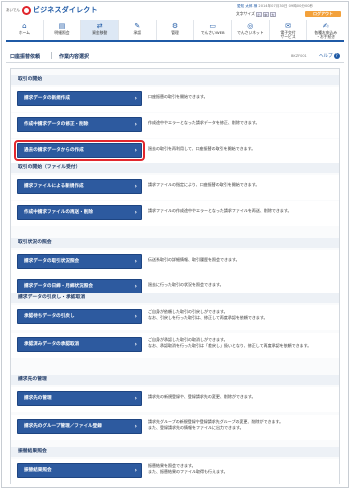  What do you see at coordinates (240, 468) in the screenshot?
I see `menu-description: 振替結果を照会できます。 また、振替結果のファイル取得も行えます。` at bounding box center [240, 468].